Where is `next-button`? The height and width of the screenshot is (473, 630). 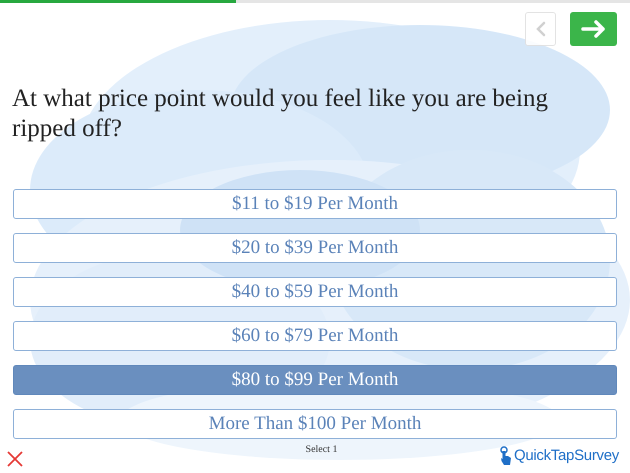 next-button is located at coordinates (593, 29).